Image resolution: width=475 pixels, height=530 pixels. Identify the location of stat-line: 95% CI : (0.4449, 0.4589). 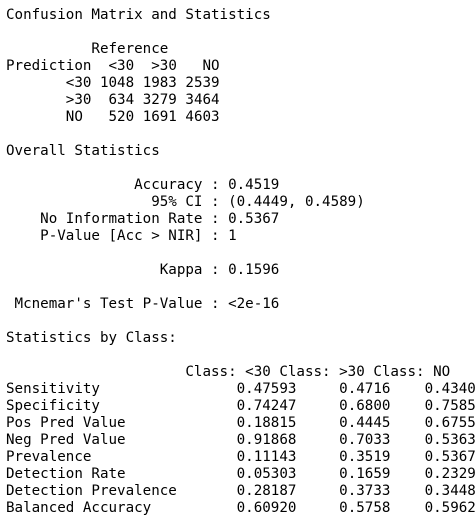
(258, 202).